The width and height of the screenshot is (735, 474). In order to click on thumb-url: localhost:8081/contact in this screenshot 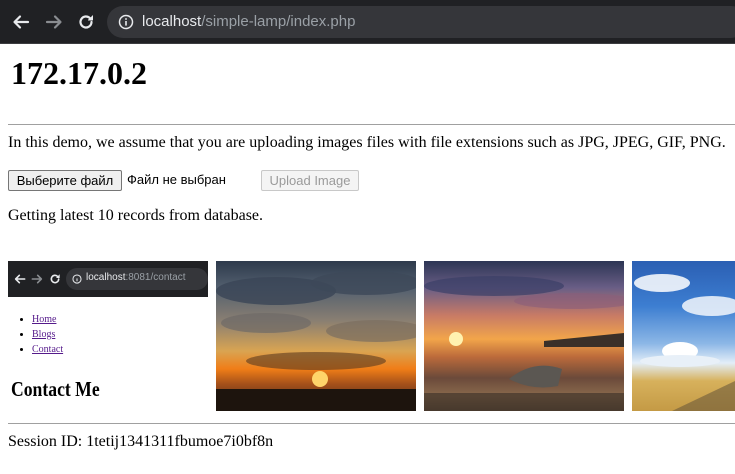, I will do `click(136, 277)`.